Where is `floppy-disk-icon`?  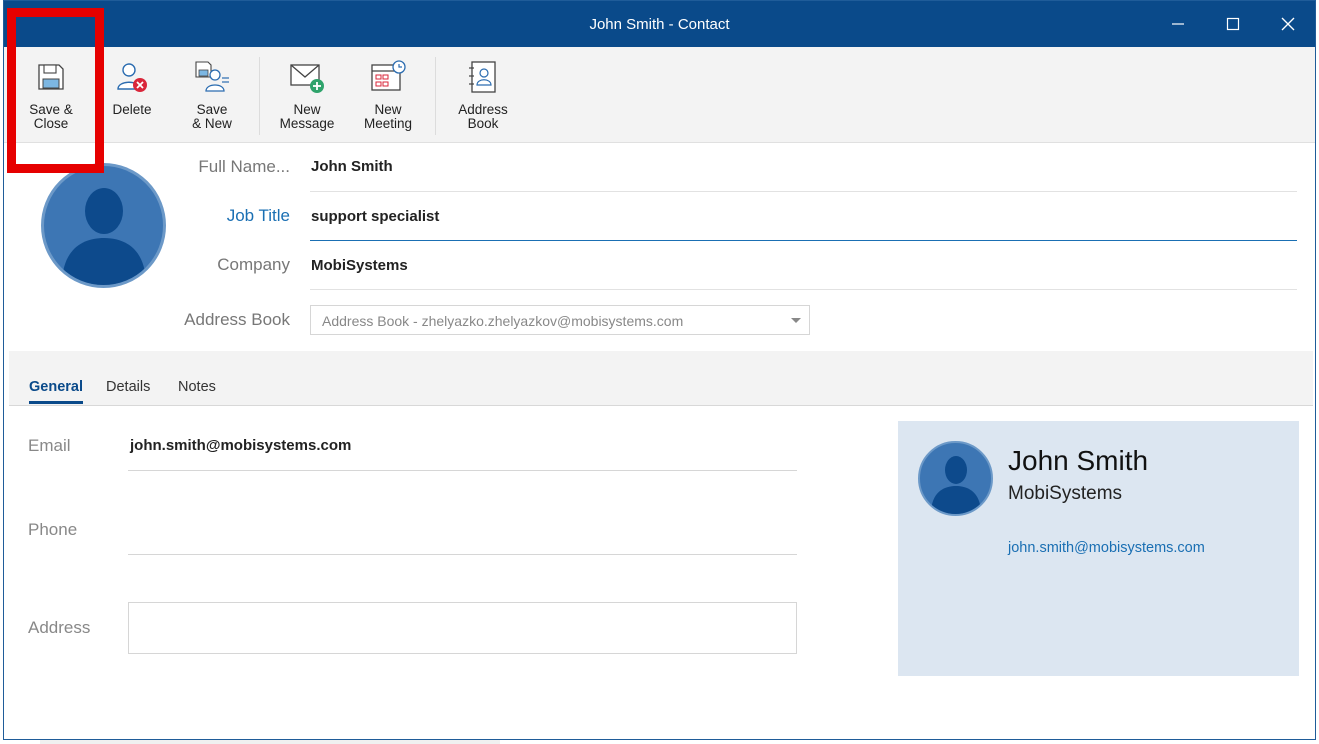 floppy-disk-icon is located at coordinates (51, 77).